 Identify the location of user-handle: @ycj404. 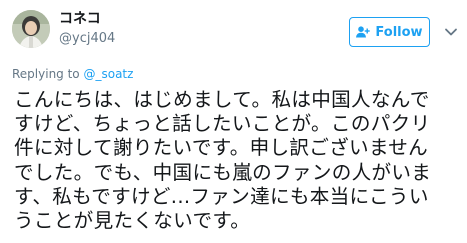
(87, 39).